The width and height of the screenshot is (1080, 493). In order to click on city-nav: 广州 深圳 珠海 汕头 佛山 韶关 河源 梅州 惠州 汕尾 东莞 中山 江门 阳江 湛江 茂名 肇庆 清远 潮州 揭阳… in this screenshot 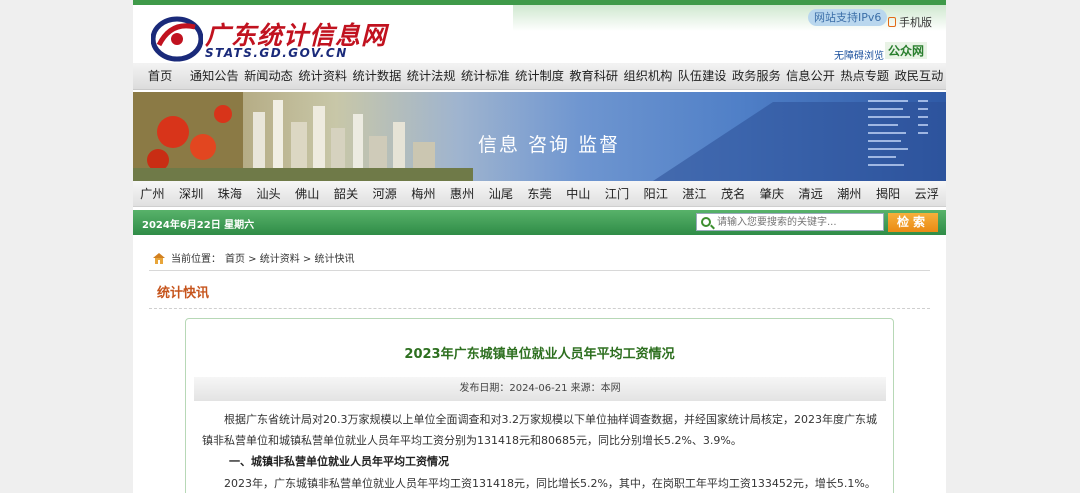, I will do `click(539, 194)`.